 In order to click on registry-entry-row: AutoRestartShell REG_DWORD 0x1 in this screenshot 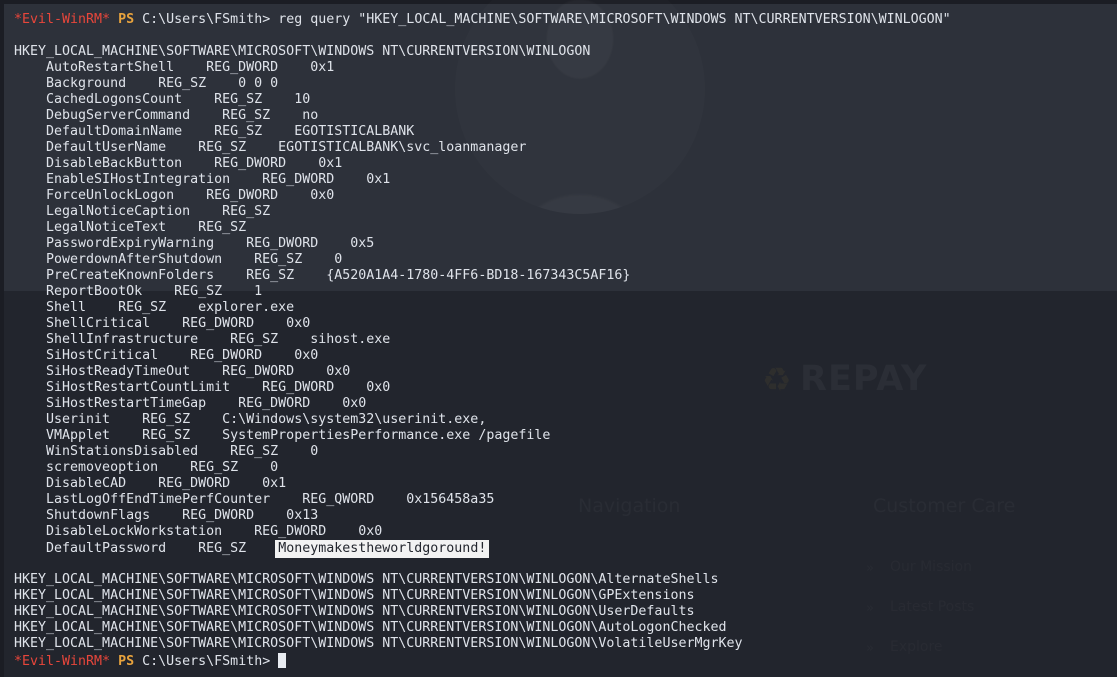, I will do `click(174, 67)`.